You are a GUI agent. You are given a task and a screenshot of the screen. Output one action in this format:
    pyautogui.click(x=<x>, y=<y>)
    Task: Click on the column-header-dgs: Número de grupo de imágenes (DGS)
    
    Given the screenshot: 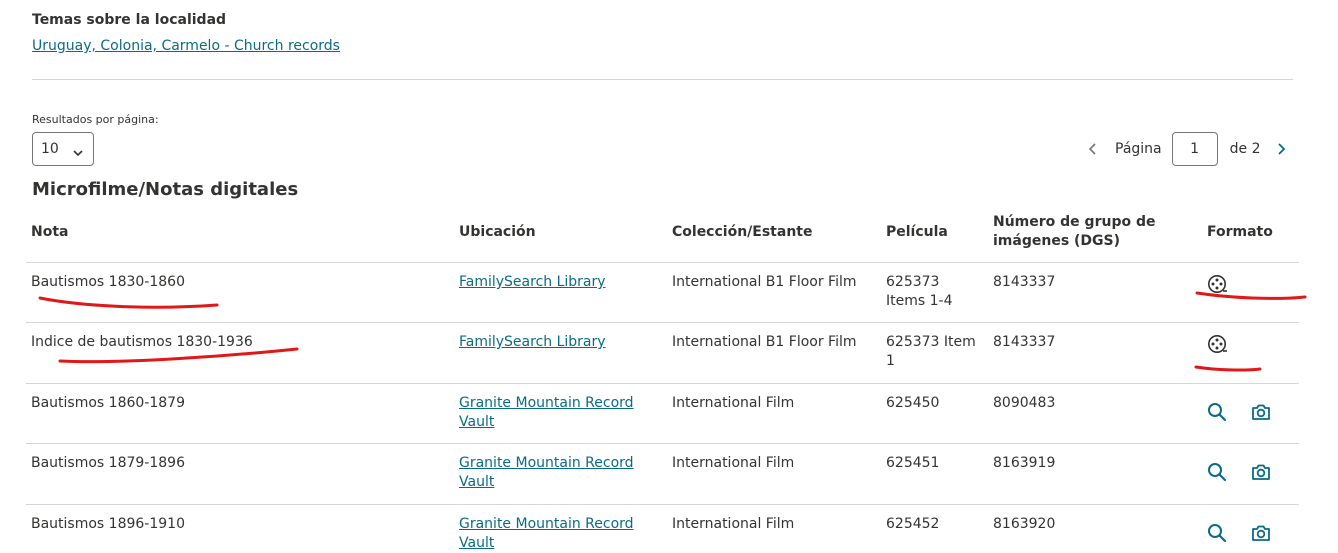 What is the action you would take?
    pyautogui.click(x=1074, y=231)
    